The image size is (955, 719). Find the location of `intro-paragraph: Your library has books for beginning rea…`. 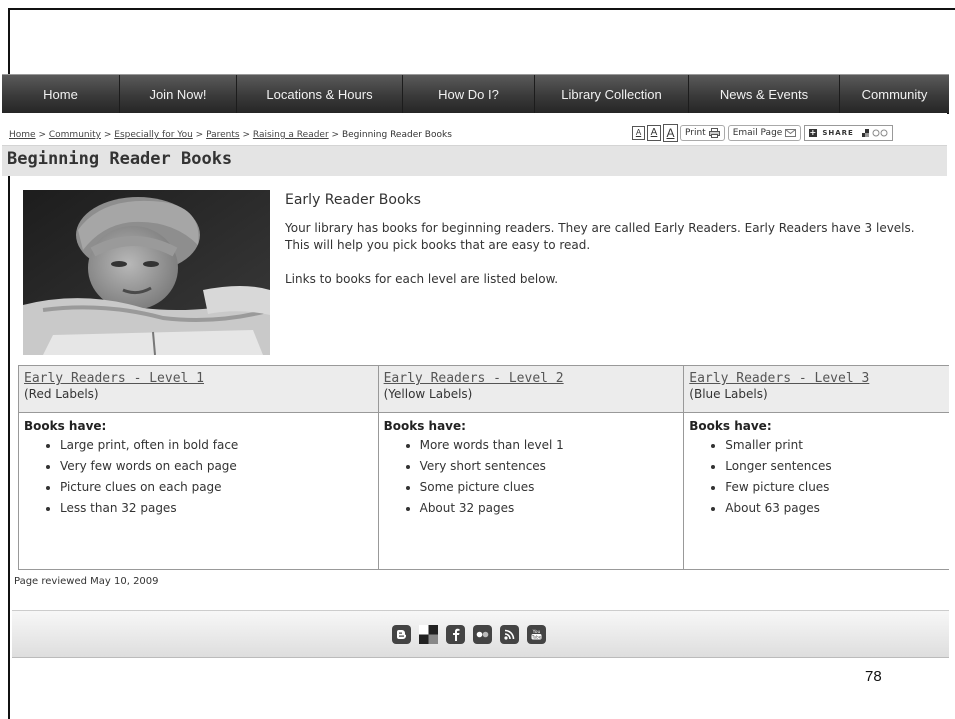

intro-paragraph: Your library has books for beginning rea… is located at coordinates (600, 236).